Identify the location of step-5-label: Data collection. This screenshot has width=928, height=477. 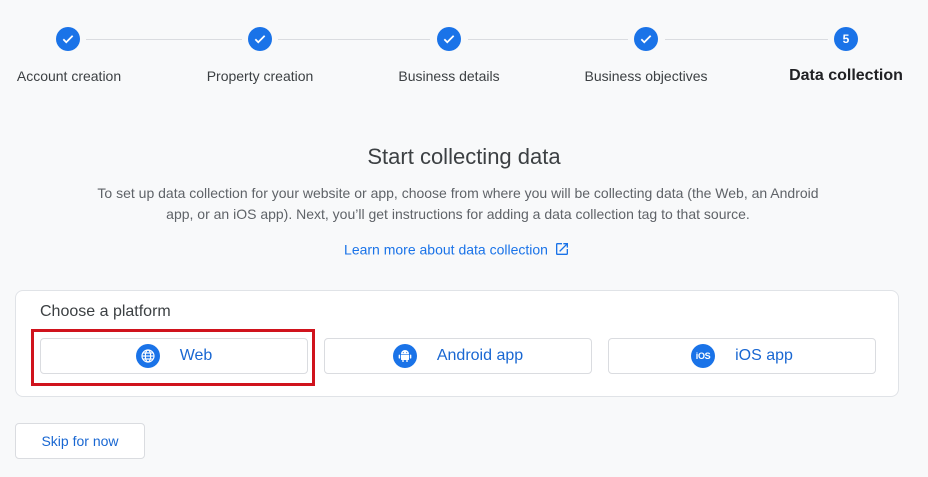
(846, 75).